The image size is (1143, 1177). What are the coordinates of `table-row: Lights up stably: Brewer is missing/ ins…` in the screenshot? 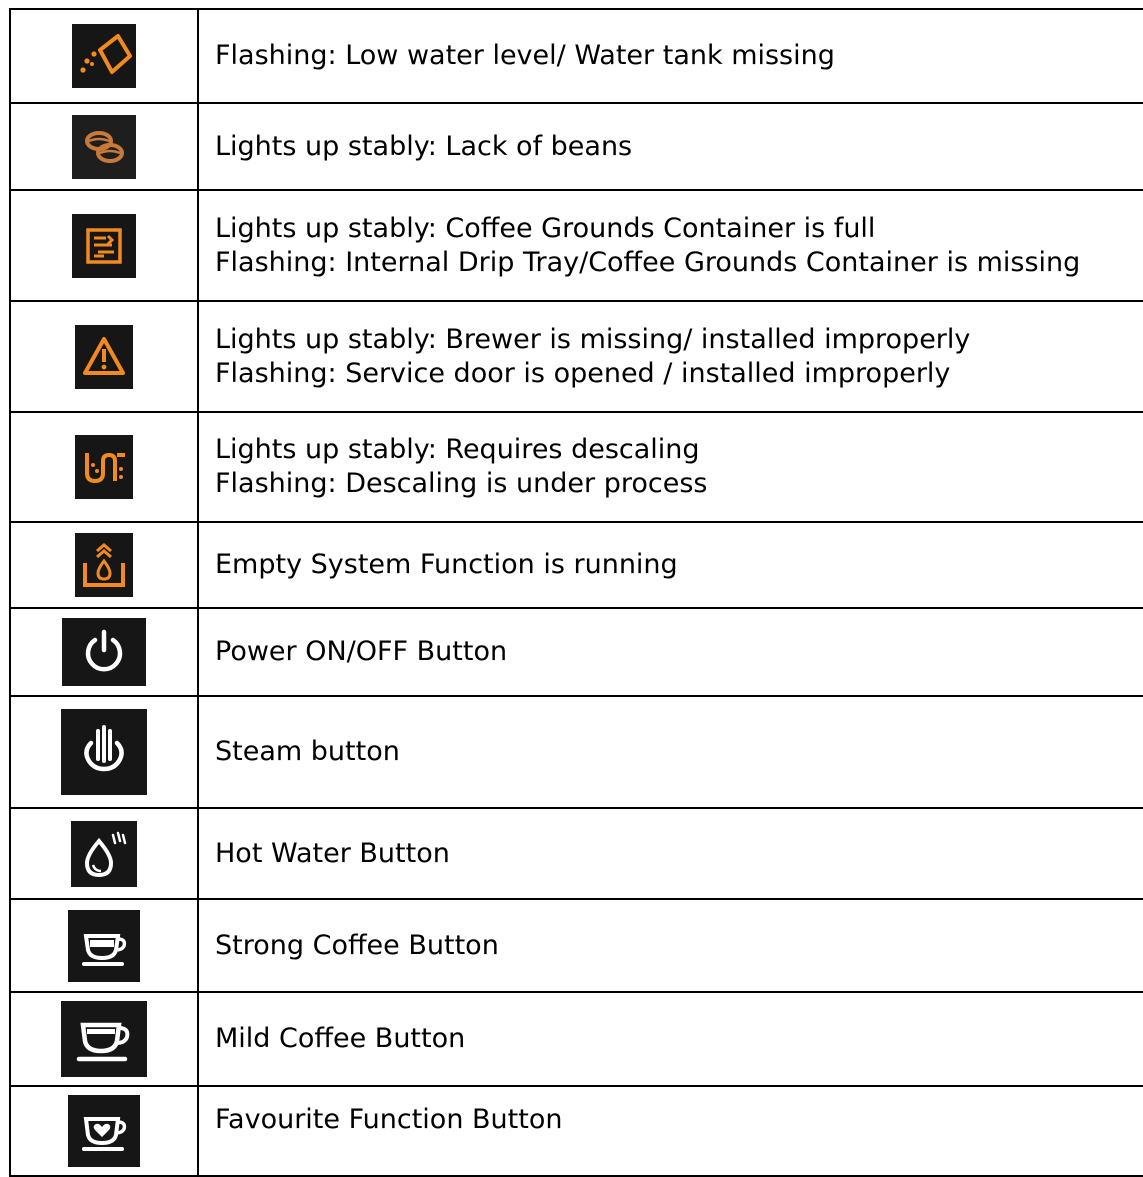 It's located at (576, 356).